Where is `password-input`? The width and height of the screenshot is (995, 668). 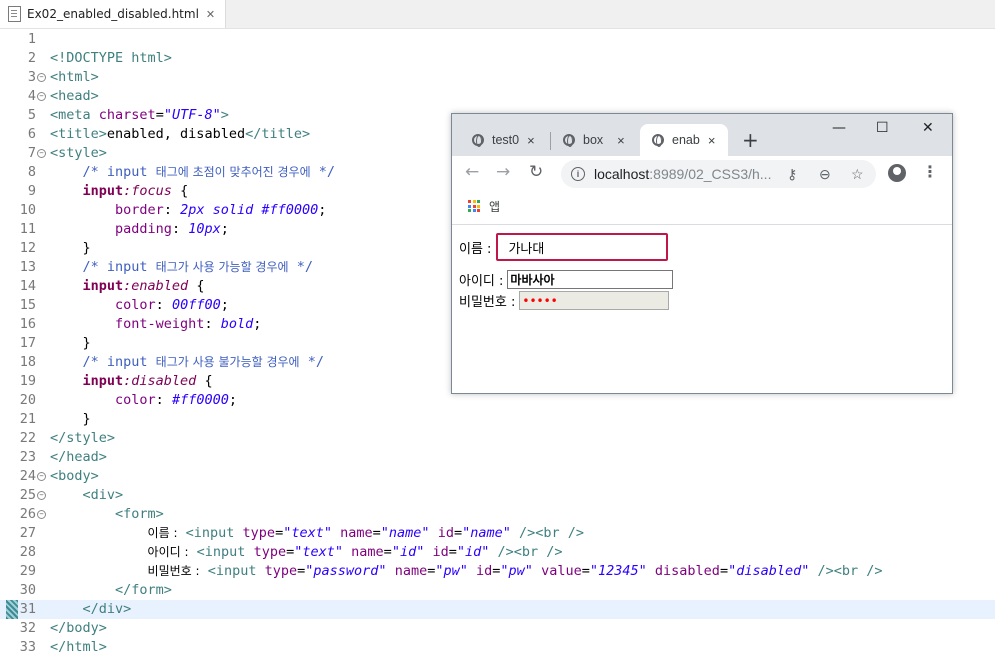 password-input is located at coordinates (594, 300).